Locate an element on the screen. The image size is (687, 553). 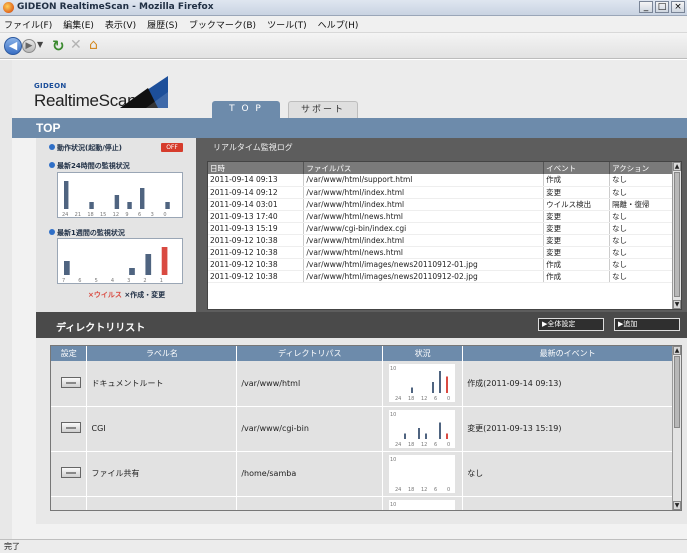
chart-tick-label: 9 is located at coordinates (126, 215).